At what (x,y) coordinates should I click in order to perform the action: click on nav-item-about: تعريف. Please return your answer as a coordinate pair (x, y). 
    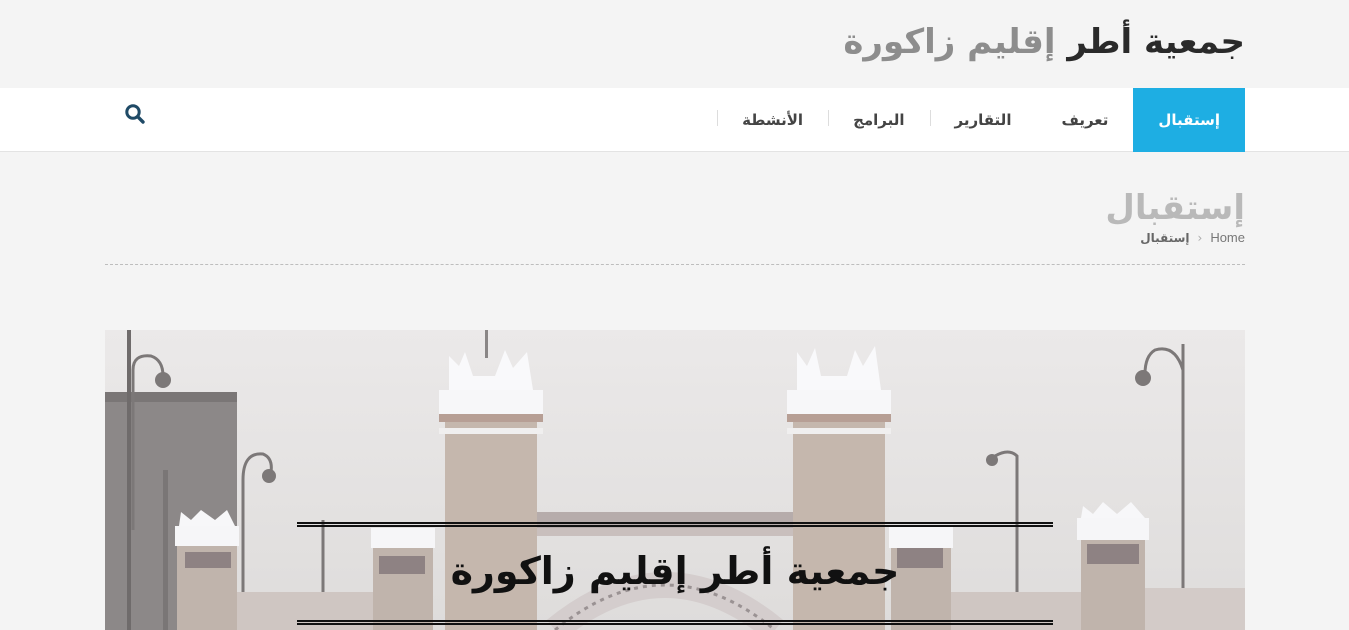
    Looking at the image, I should click on (1084, 120).